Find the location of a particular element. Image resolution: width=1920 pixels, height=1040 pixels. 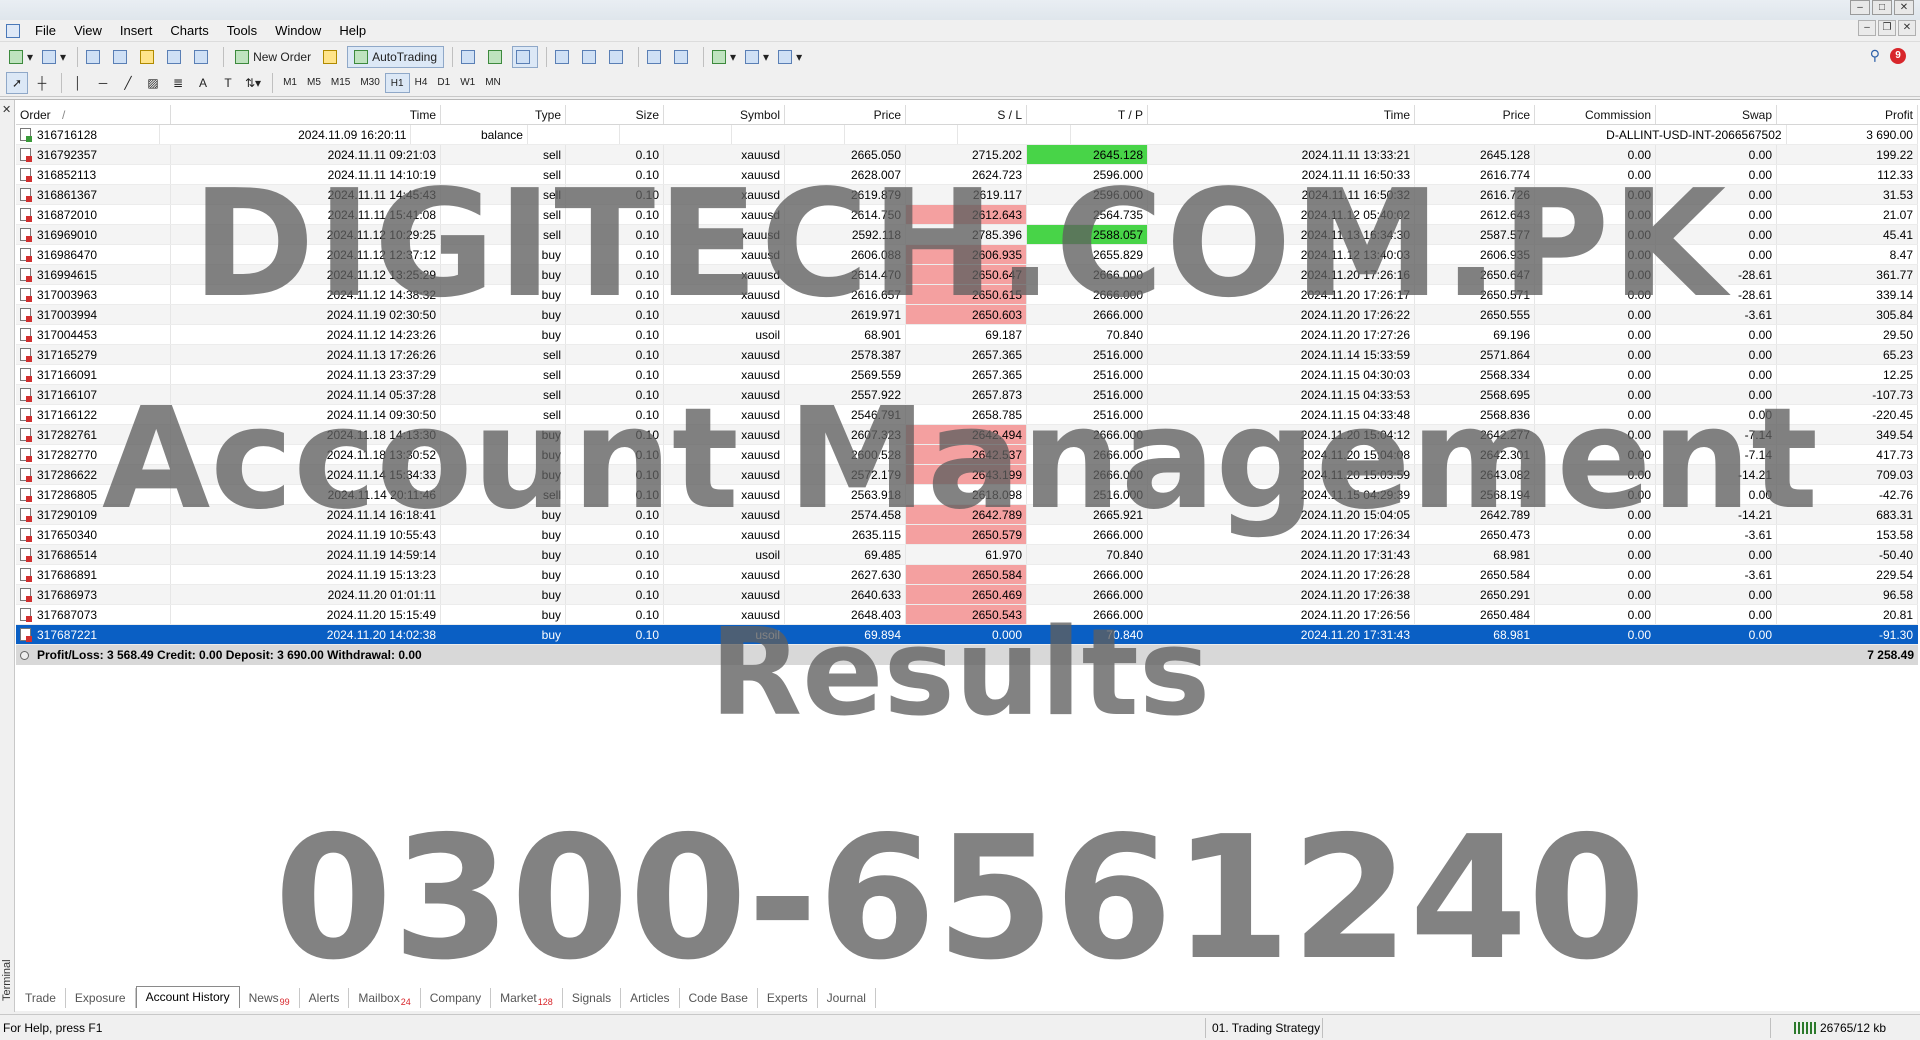

timeframe-m30: M30 is located at coordinates (369, 83).